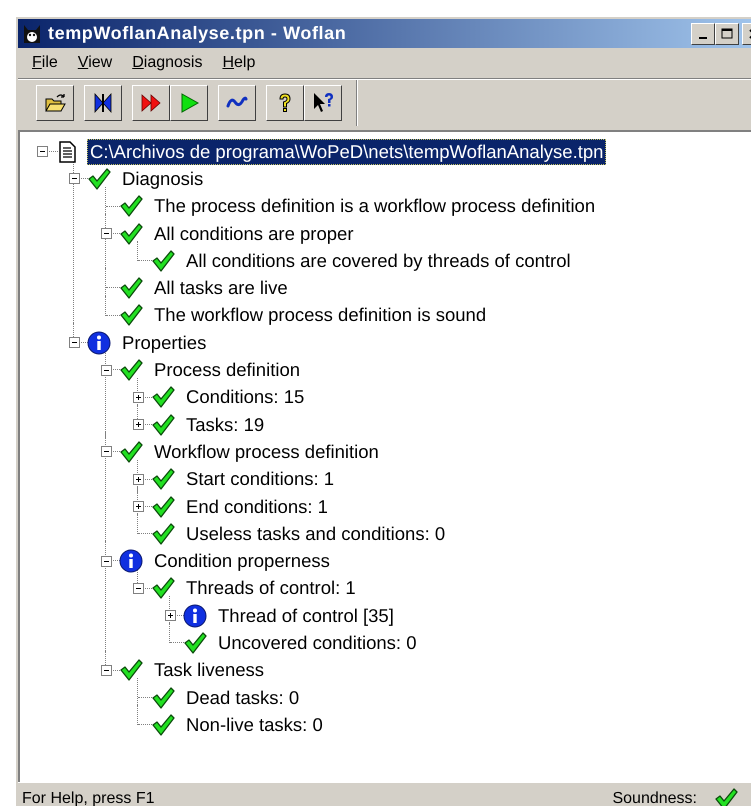  I want to click on minimize-icon, so click(703, 37).